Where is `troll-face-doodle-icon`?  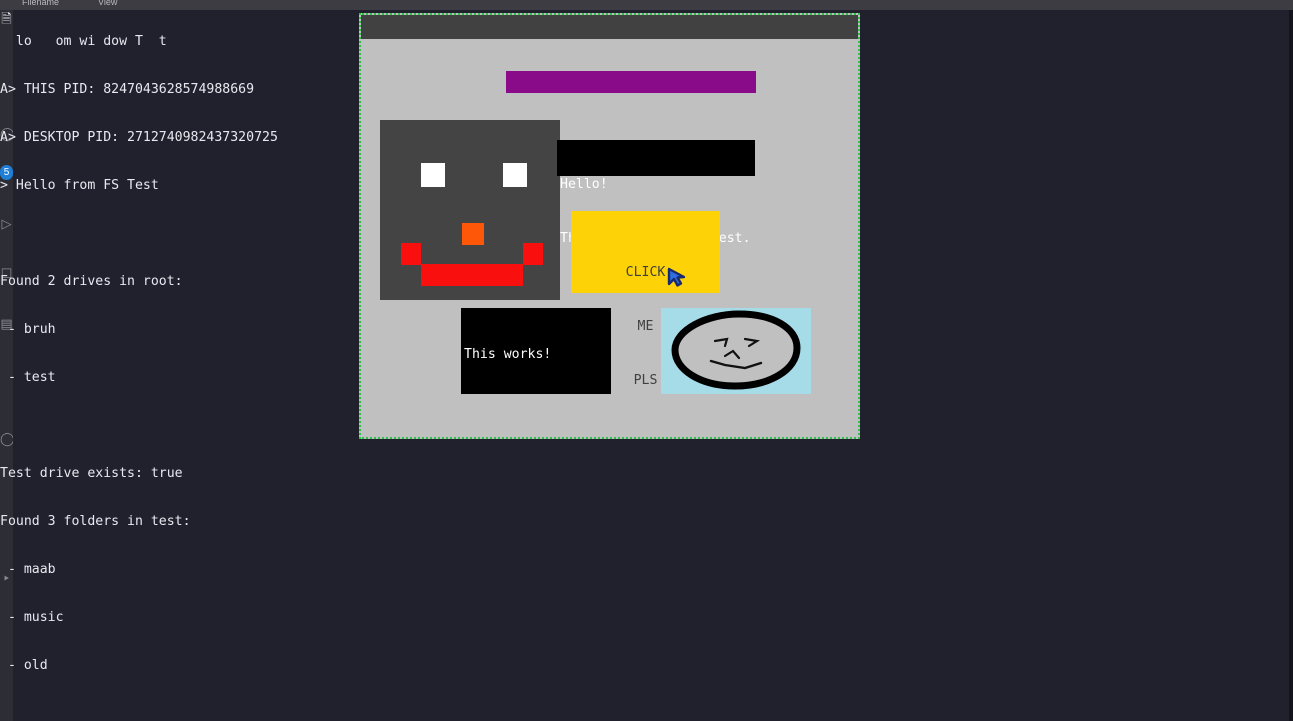 troll-face-doodle-icon is located at coordinates (736, 350).